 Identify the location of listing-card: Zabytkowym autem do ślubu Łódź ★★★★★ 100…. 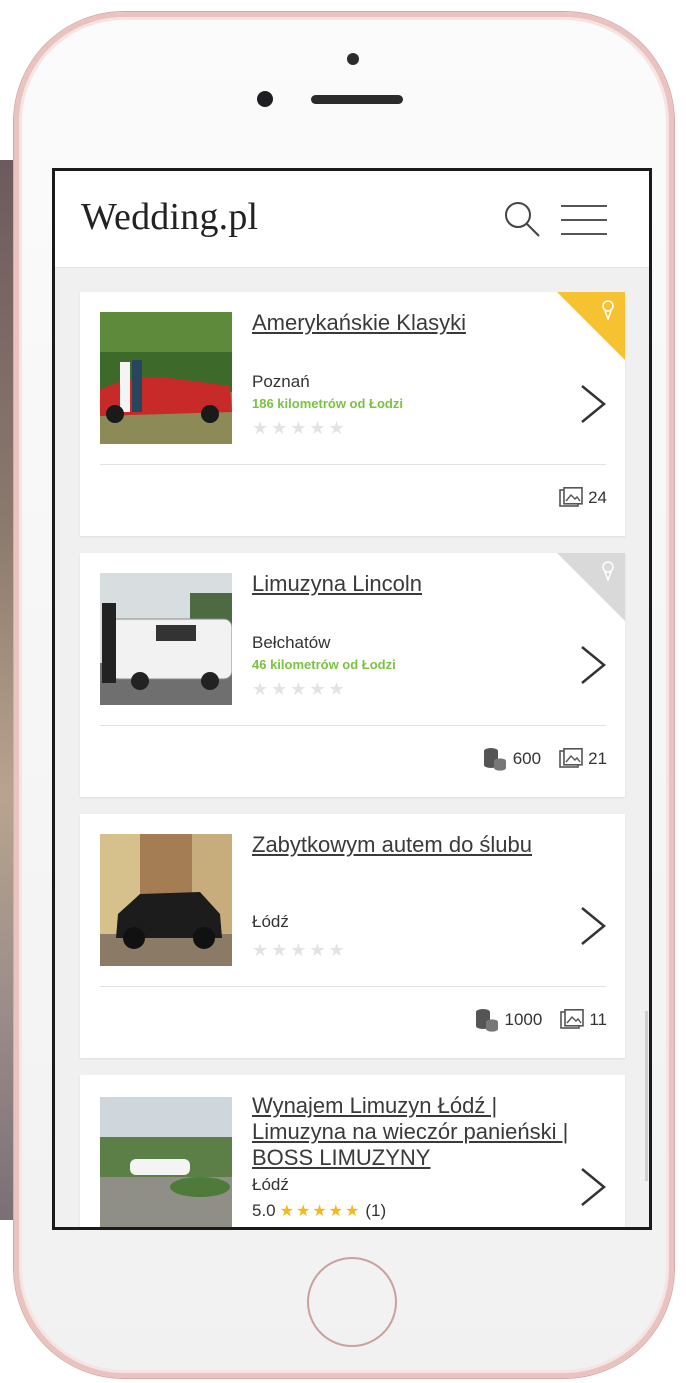
(352, 936).